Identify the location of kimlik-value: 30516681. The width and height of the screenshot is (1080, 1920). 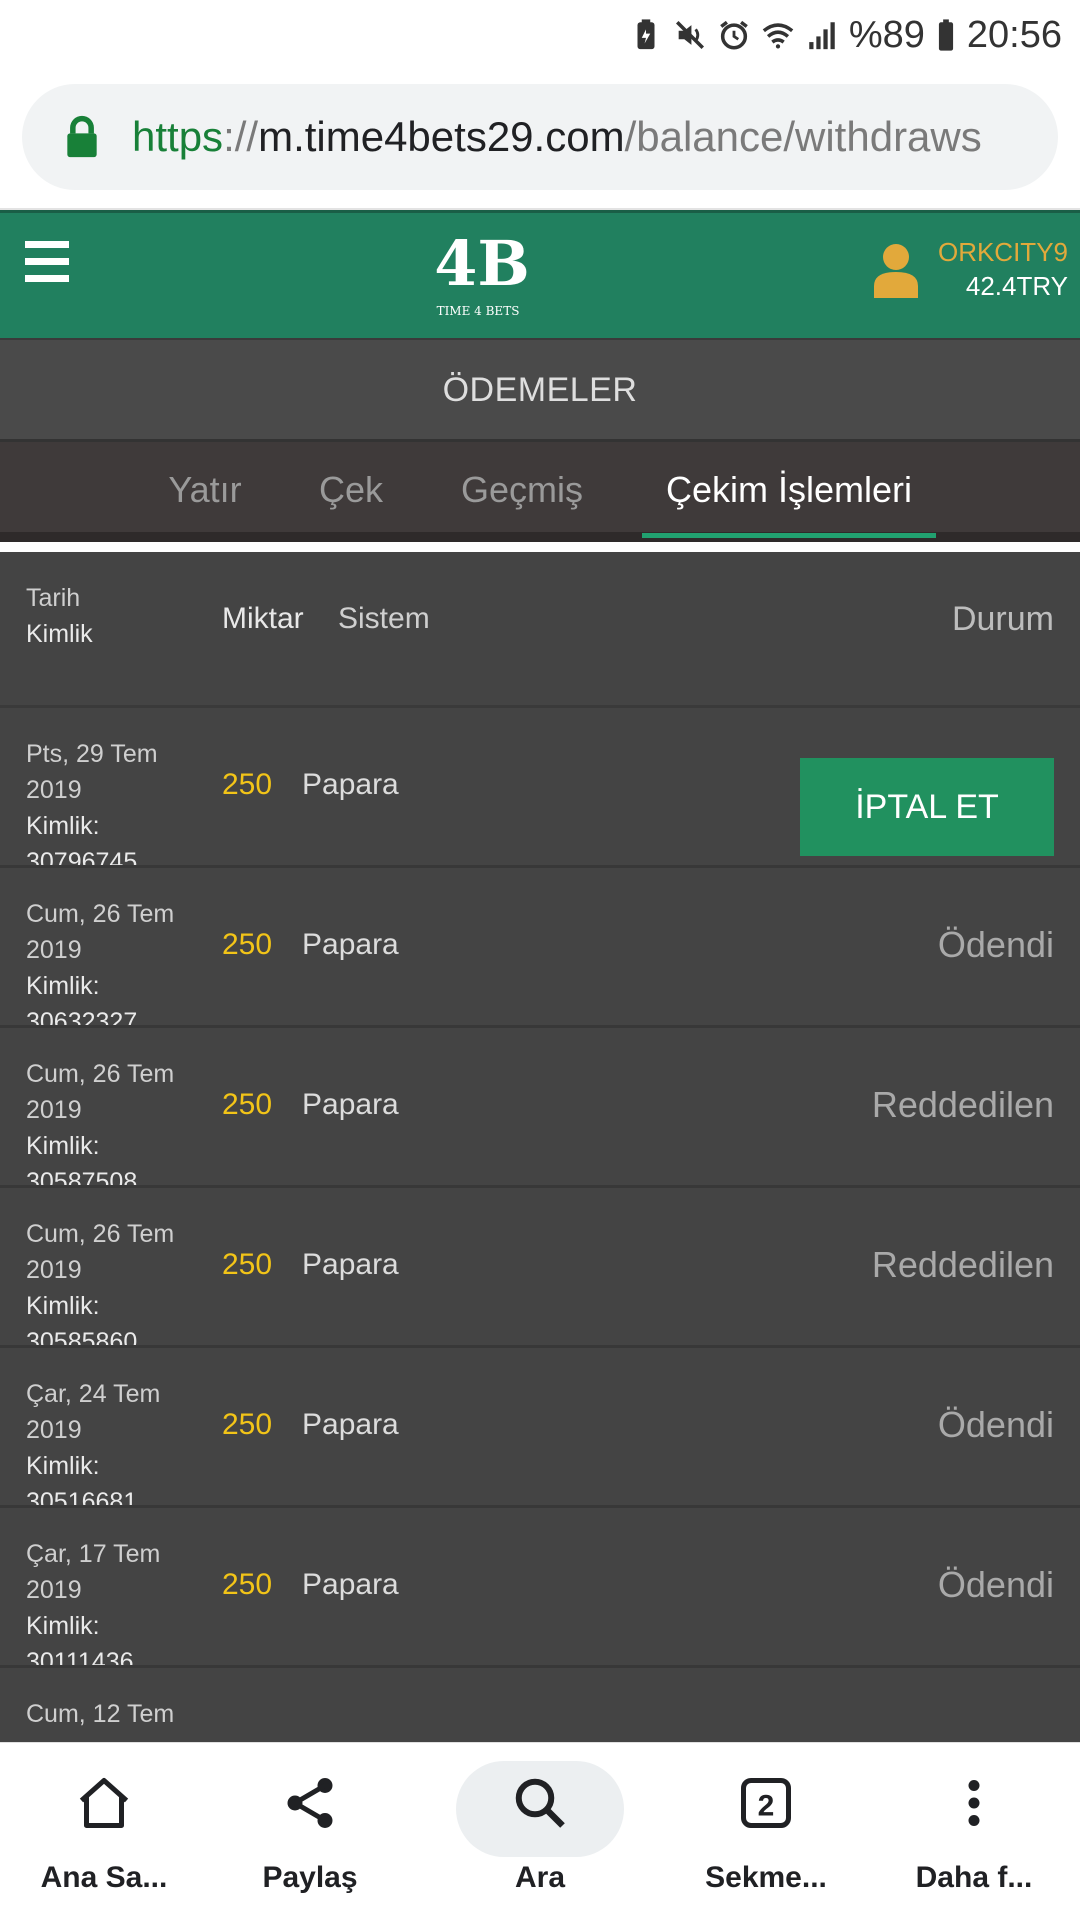
(82, 1498).